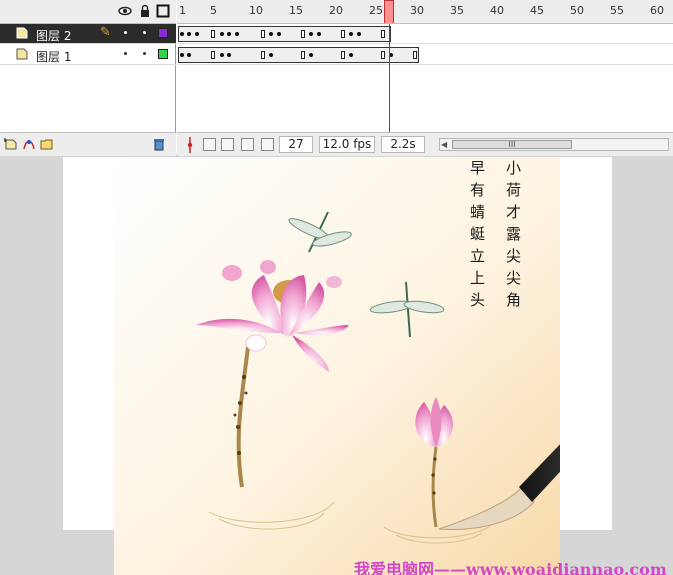 This screenshot has height=575, width=673. What do you see at coordinates (403, 144) in the screenshot?
I see `elapsed-time: 2.2s` at bounding box center [403, 144].